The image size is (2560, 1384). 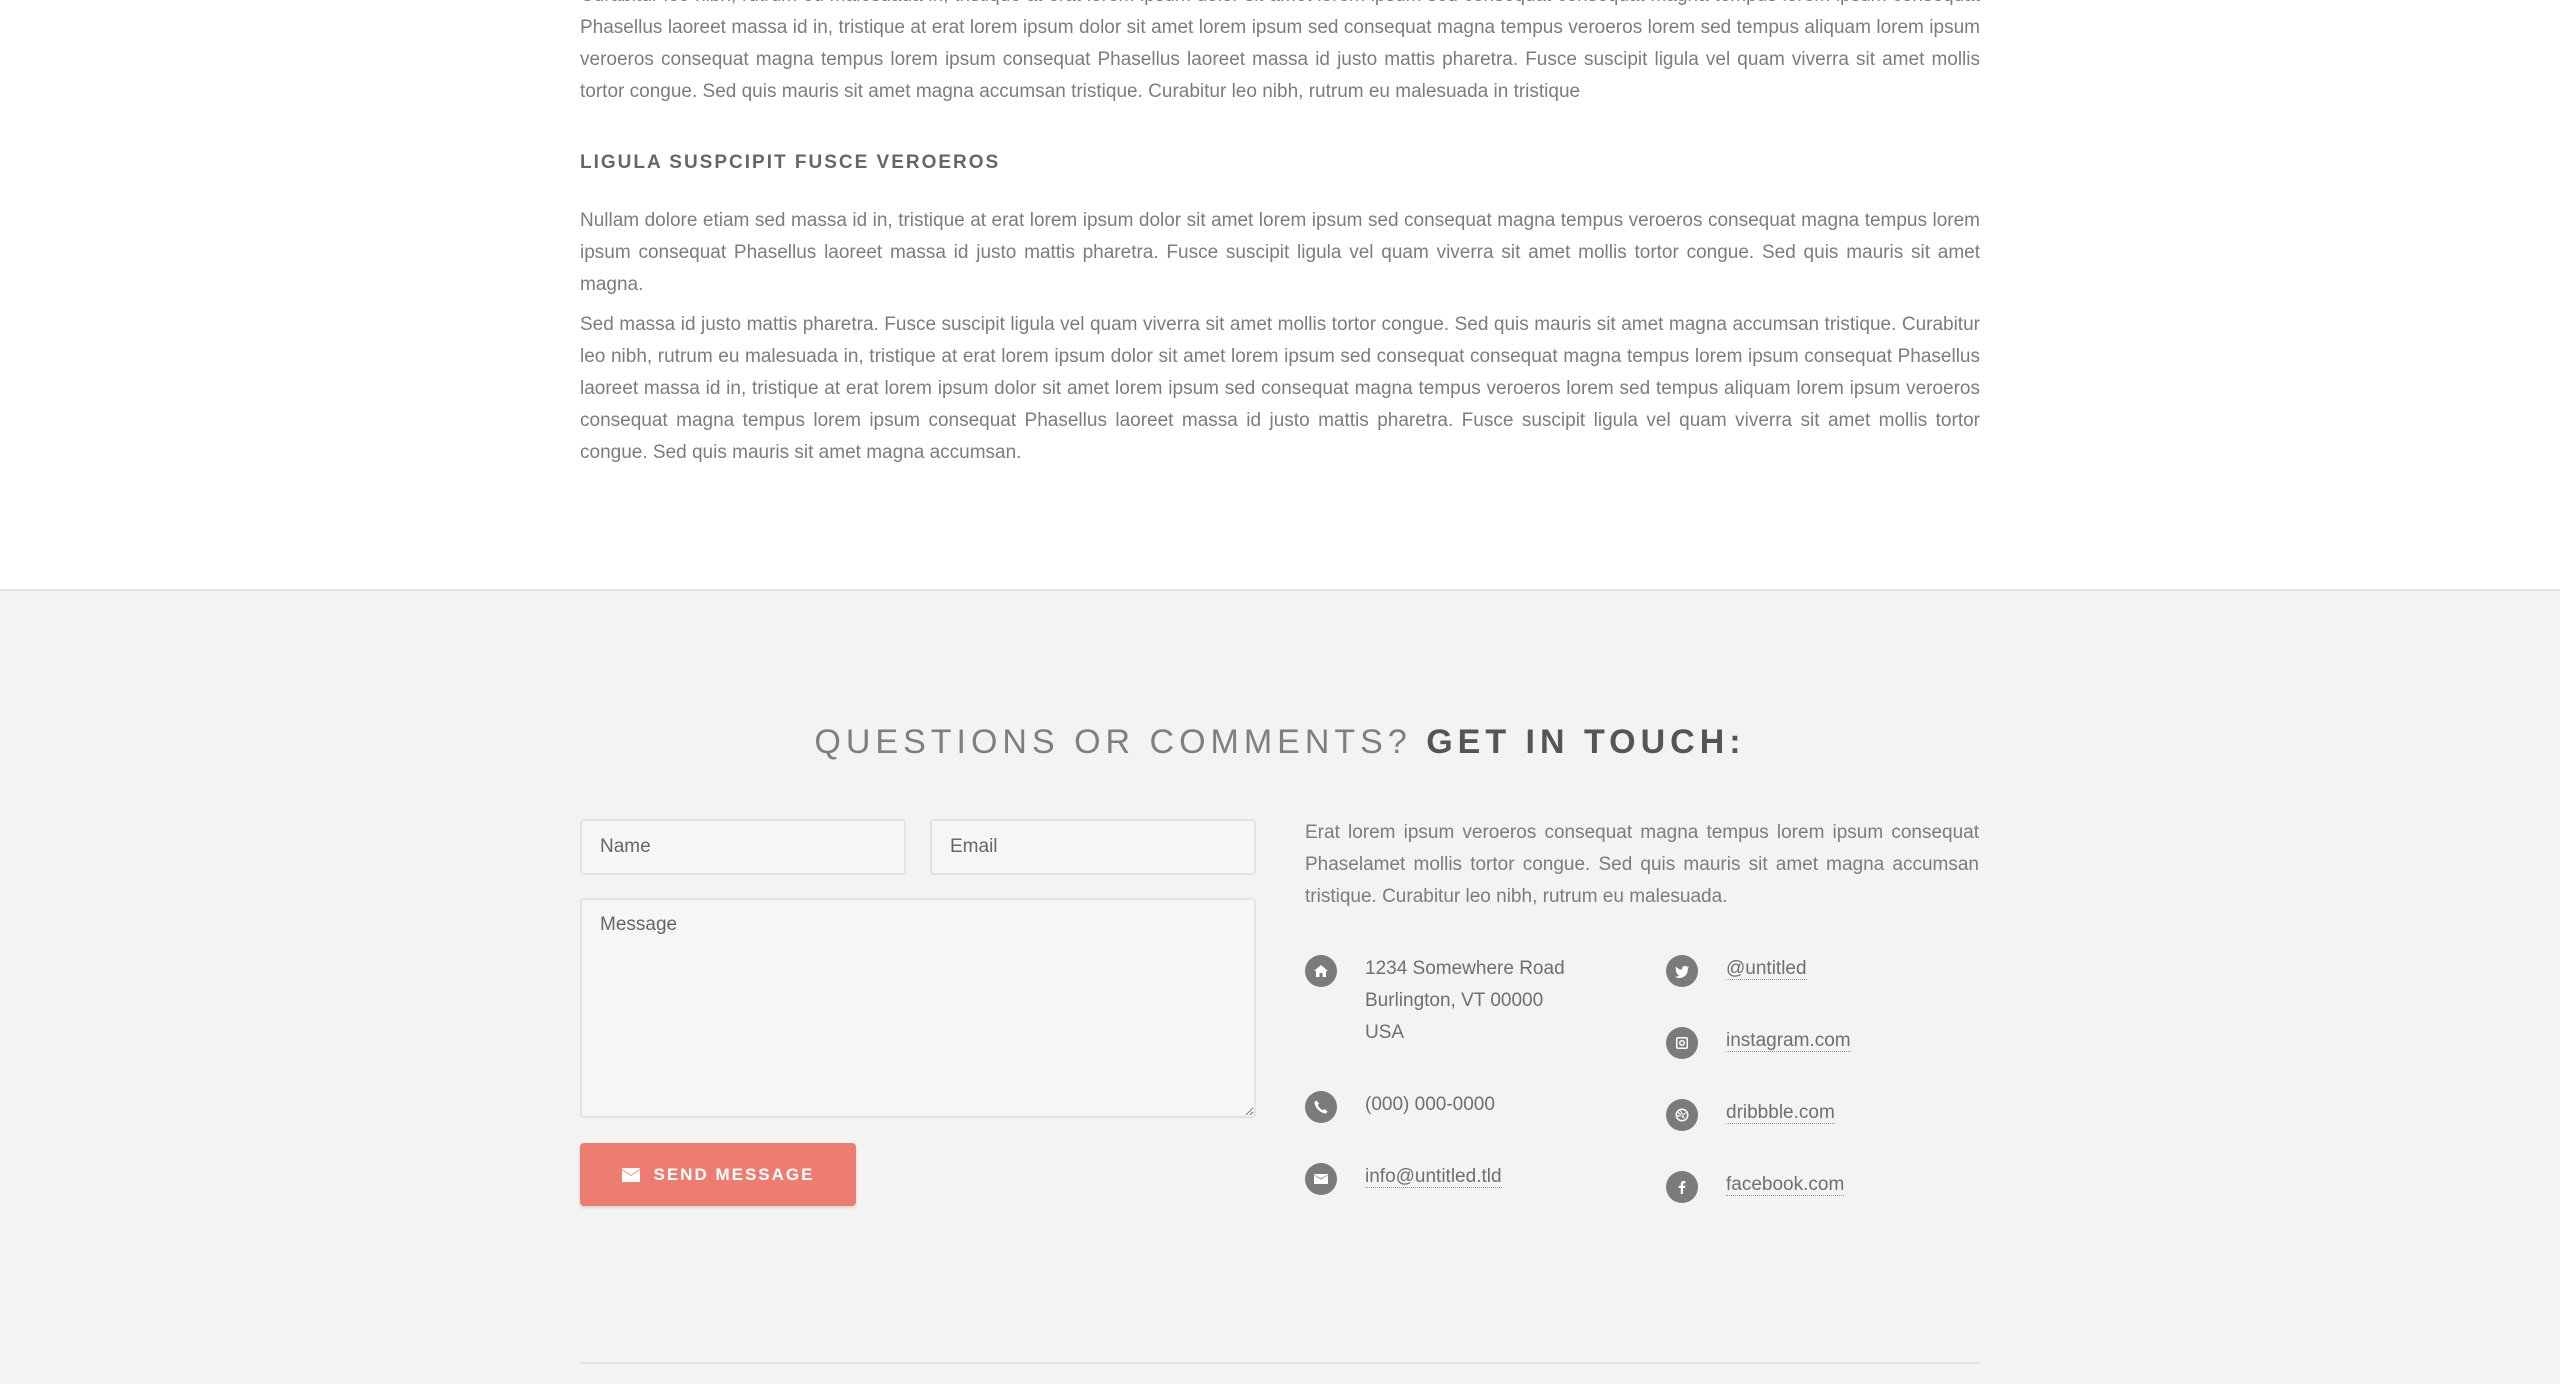 I want to click on email-link: info@untitled.tld, so click(x=1433, y=1177).